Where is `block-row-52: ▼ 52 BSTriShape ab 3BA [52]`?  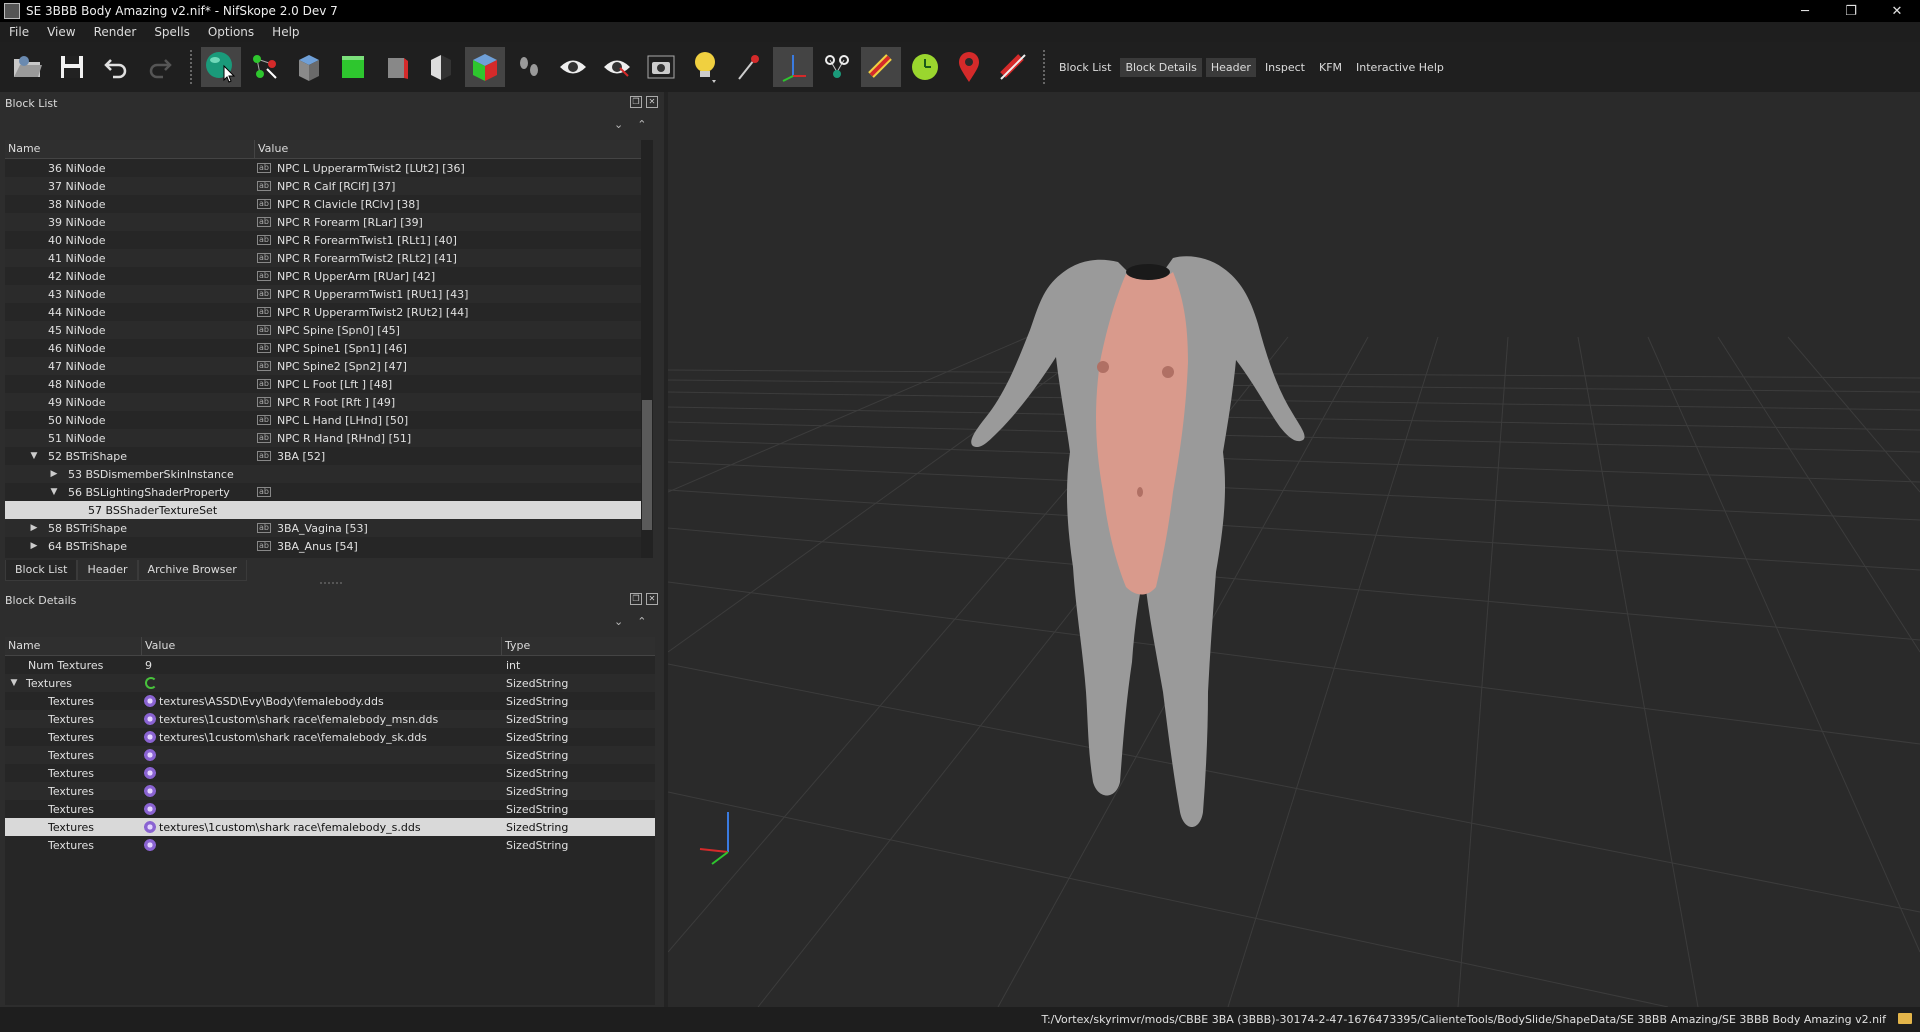
block-row-52: ▼ 52 BSTriShape ab 3BA [52] is located at coordinates (323, 456).